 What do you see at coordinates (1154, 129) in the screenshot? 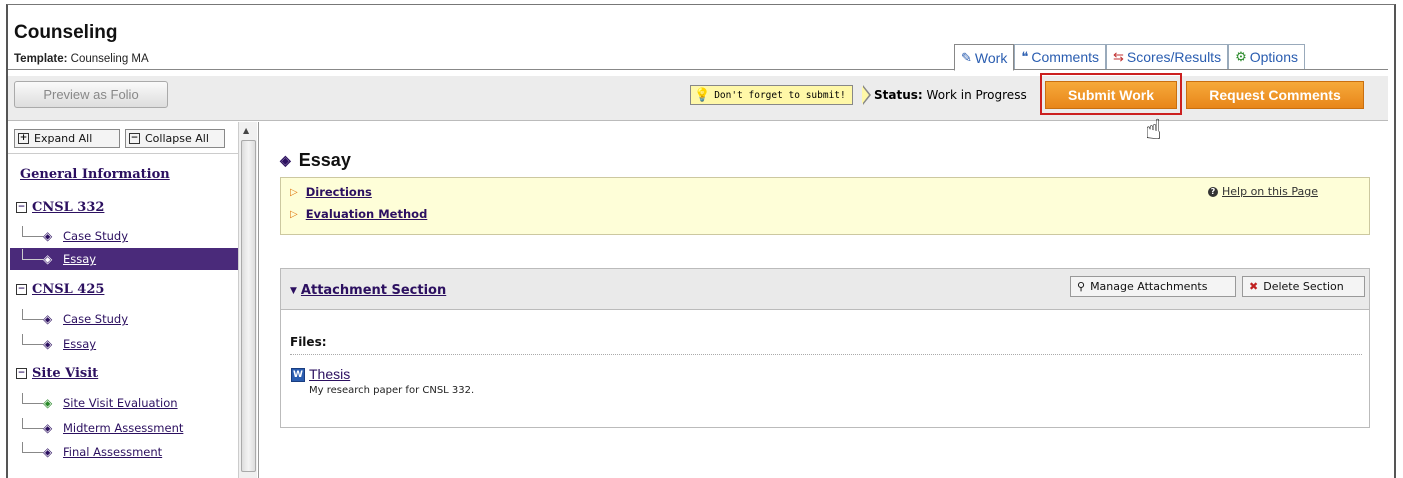
I see `hand-cursor-icon: ☝` at bounding box center [1154, 129].